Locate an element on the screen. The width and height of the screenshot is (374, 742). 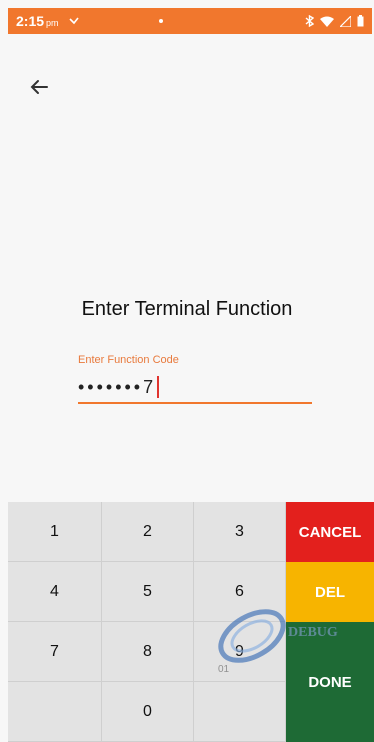
status-time-value: 2:15 is located at coordinates (30, 21).